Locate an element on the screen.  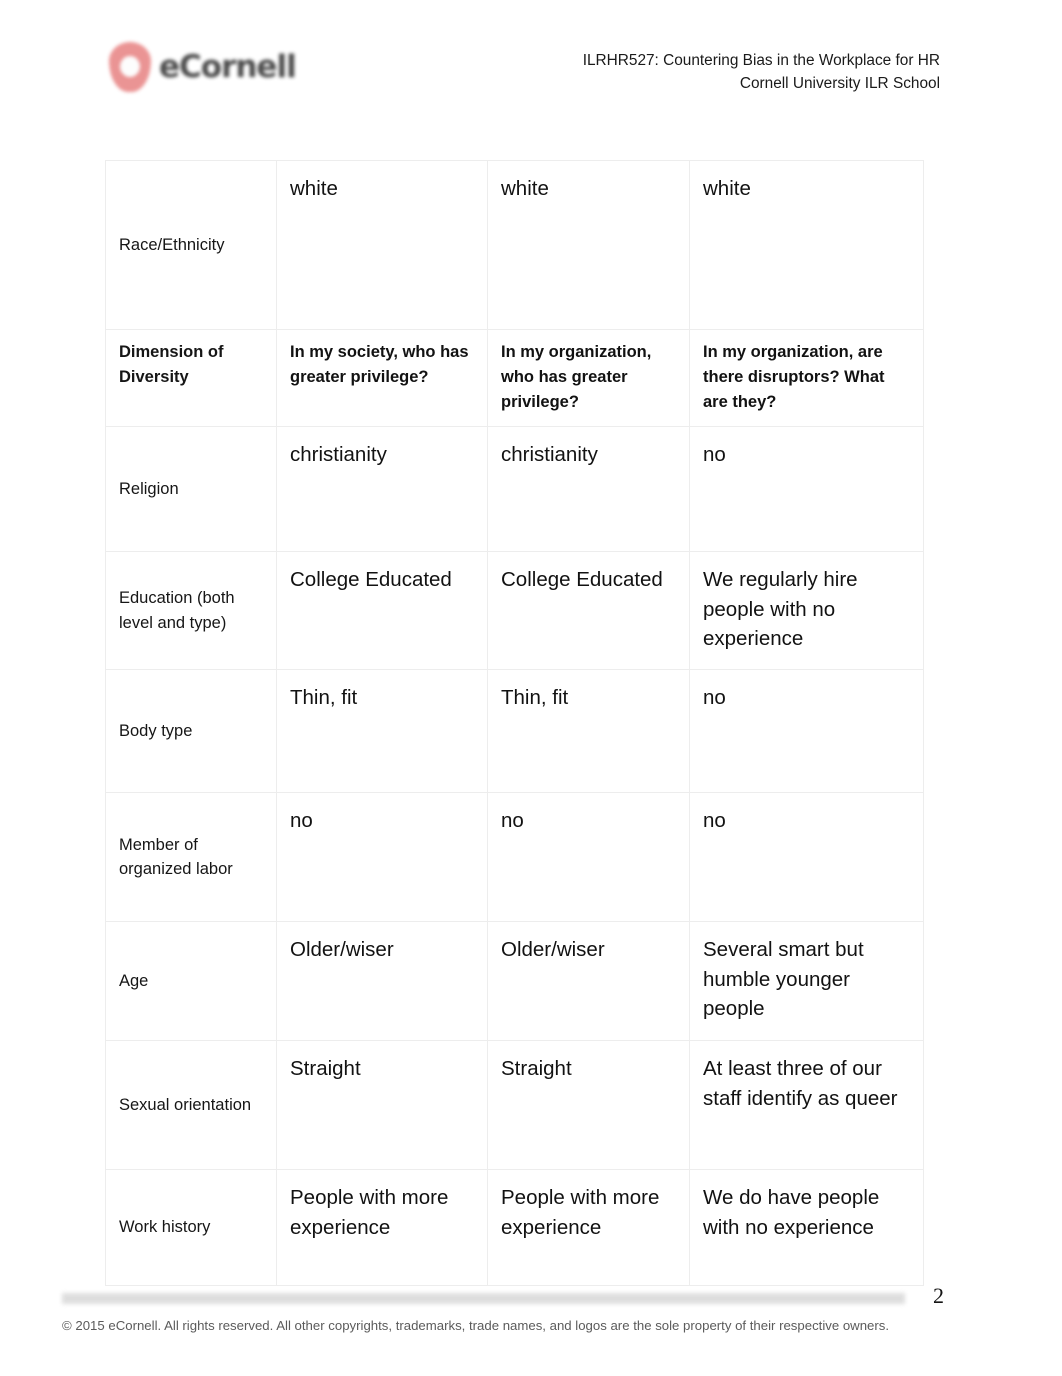
table-row: Body type Thin, fit Thin, fit no is located at coordinates (514, 731).